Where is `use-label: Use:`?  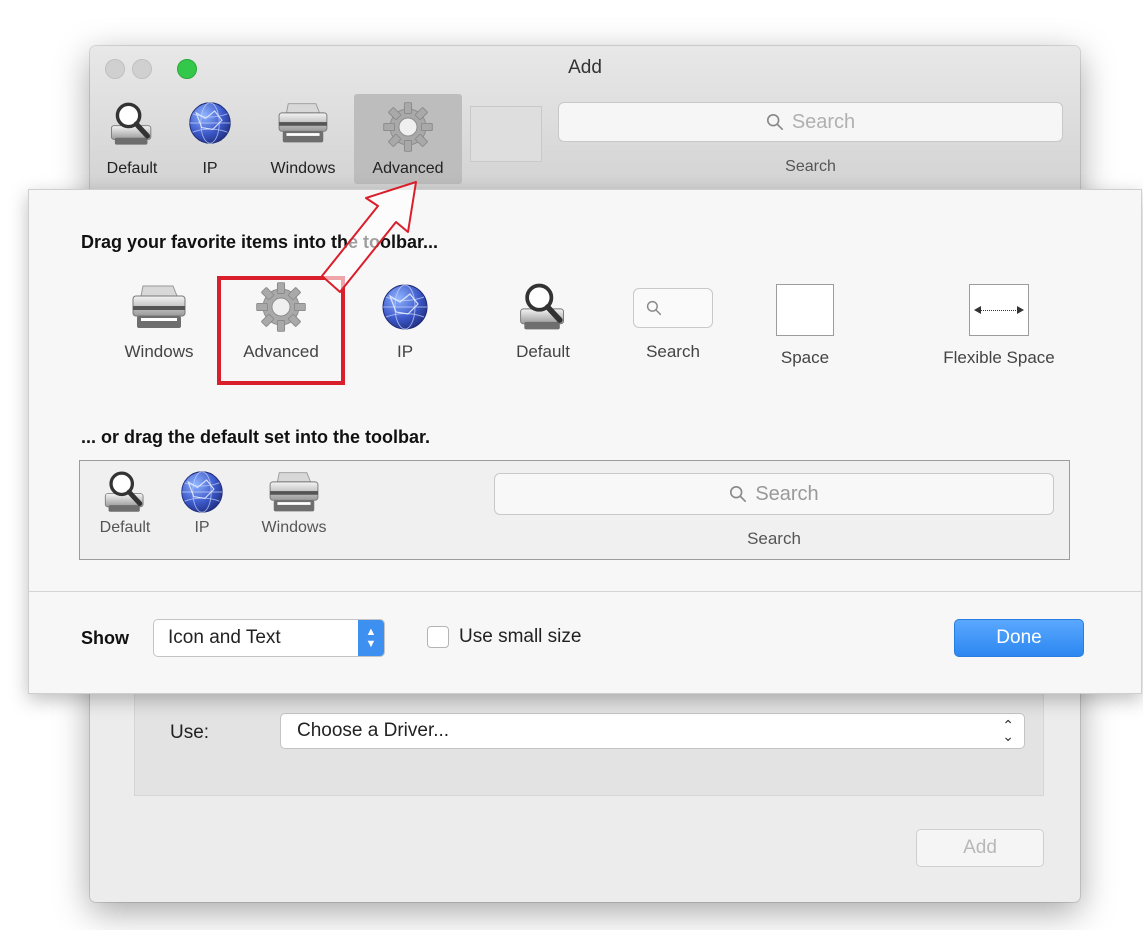 use-label: Use: is located at coordinates (190, 732).